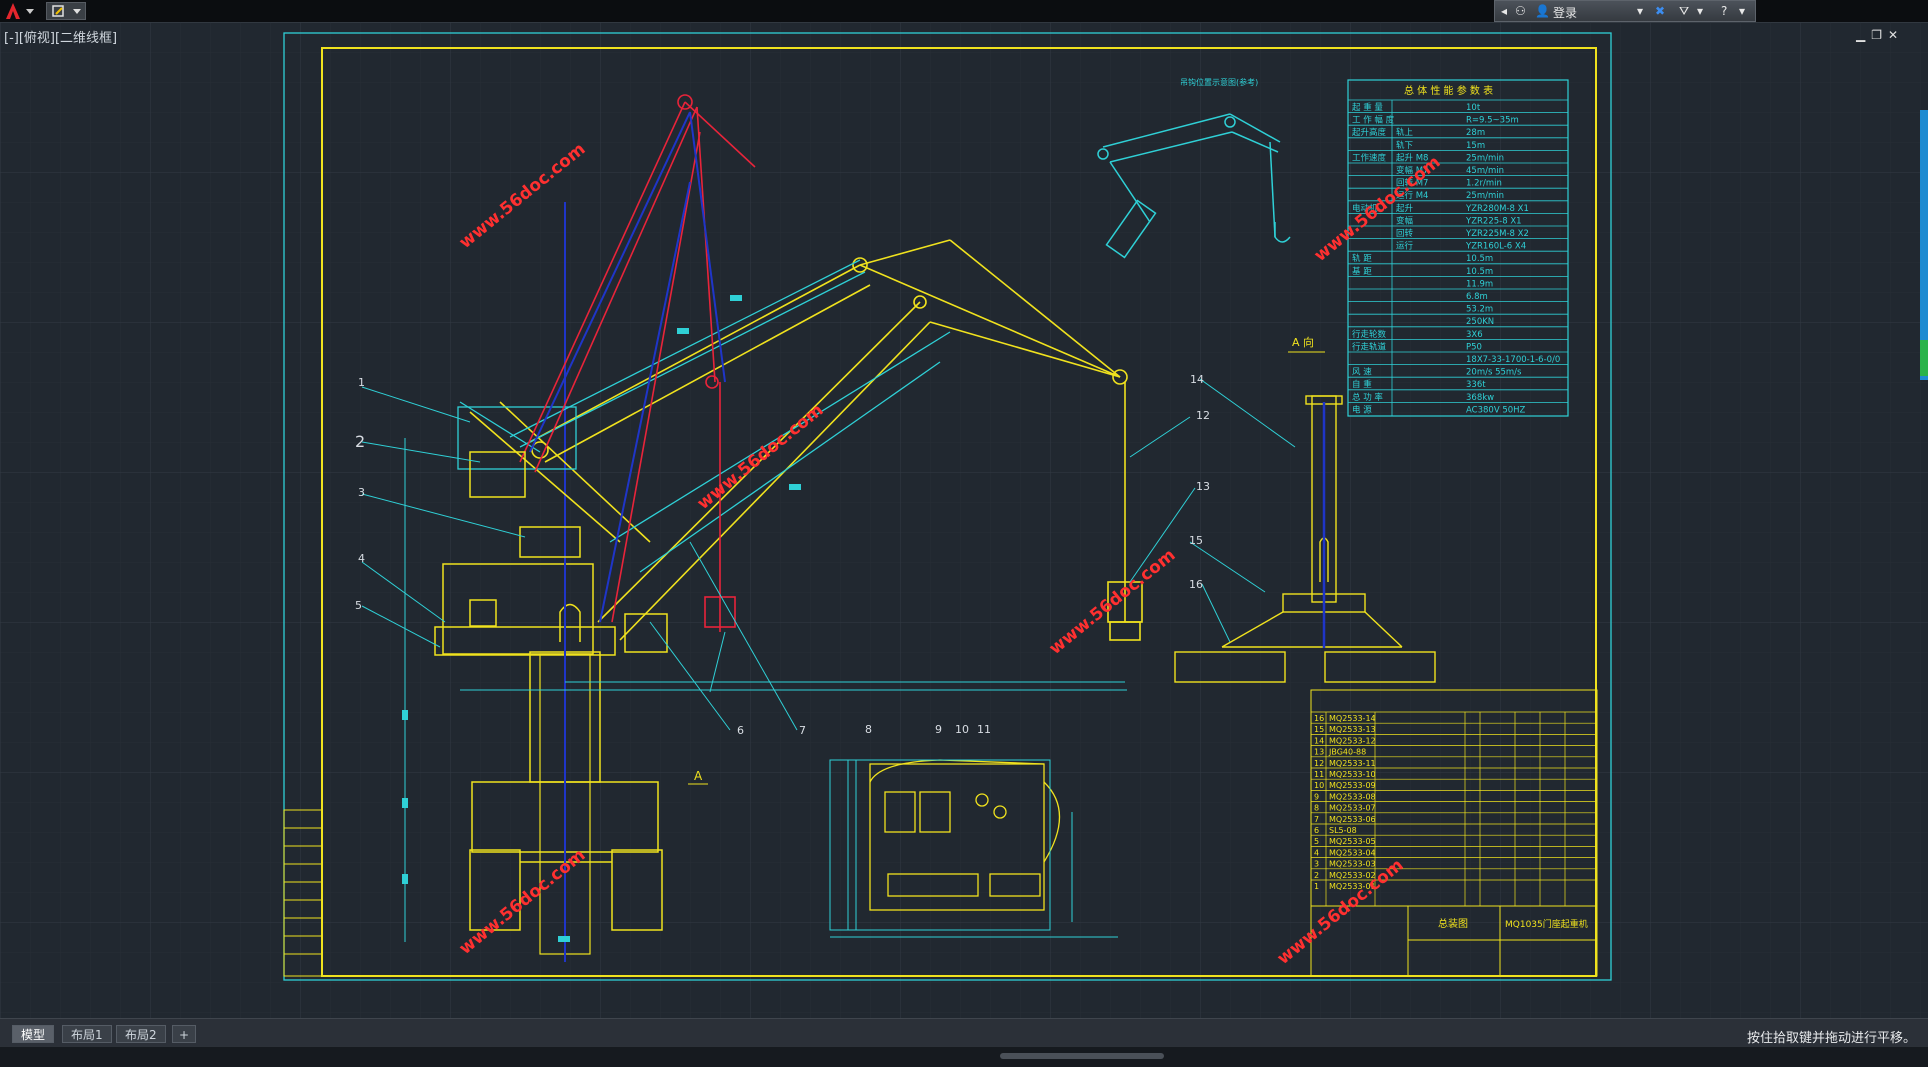  I want to click on dropdown-icon: ▾, so click(1640, 11).